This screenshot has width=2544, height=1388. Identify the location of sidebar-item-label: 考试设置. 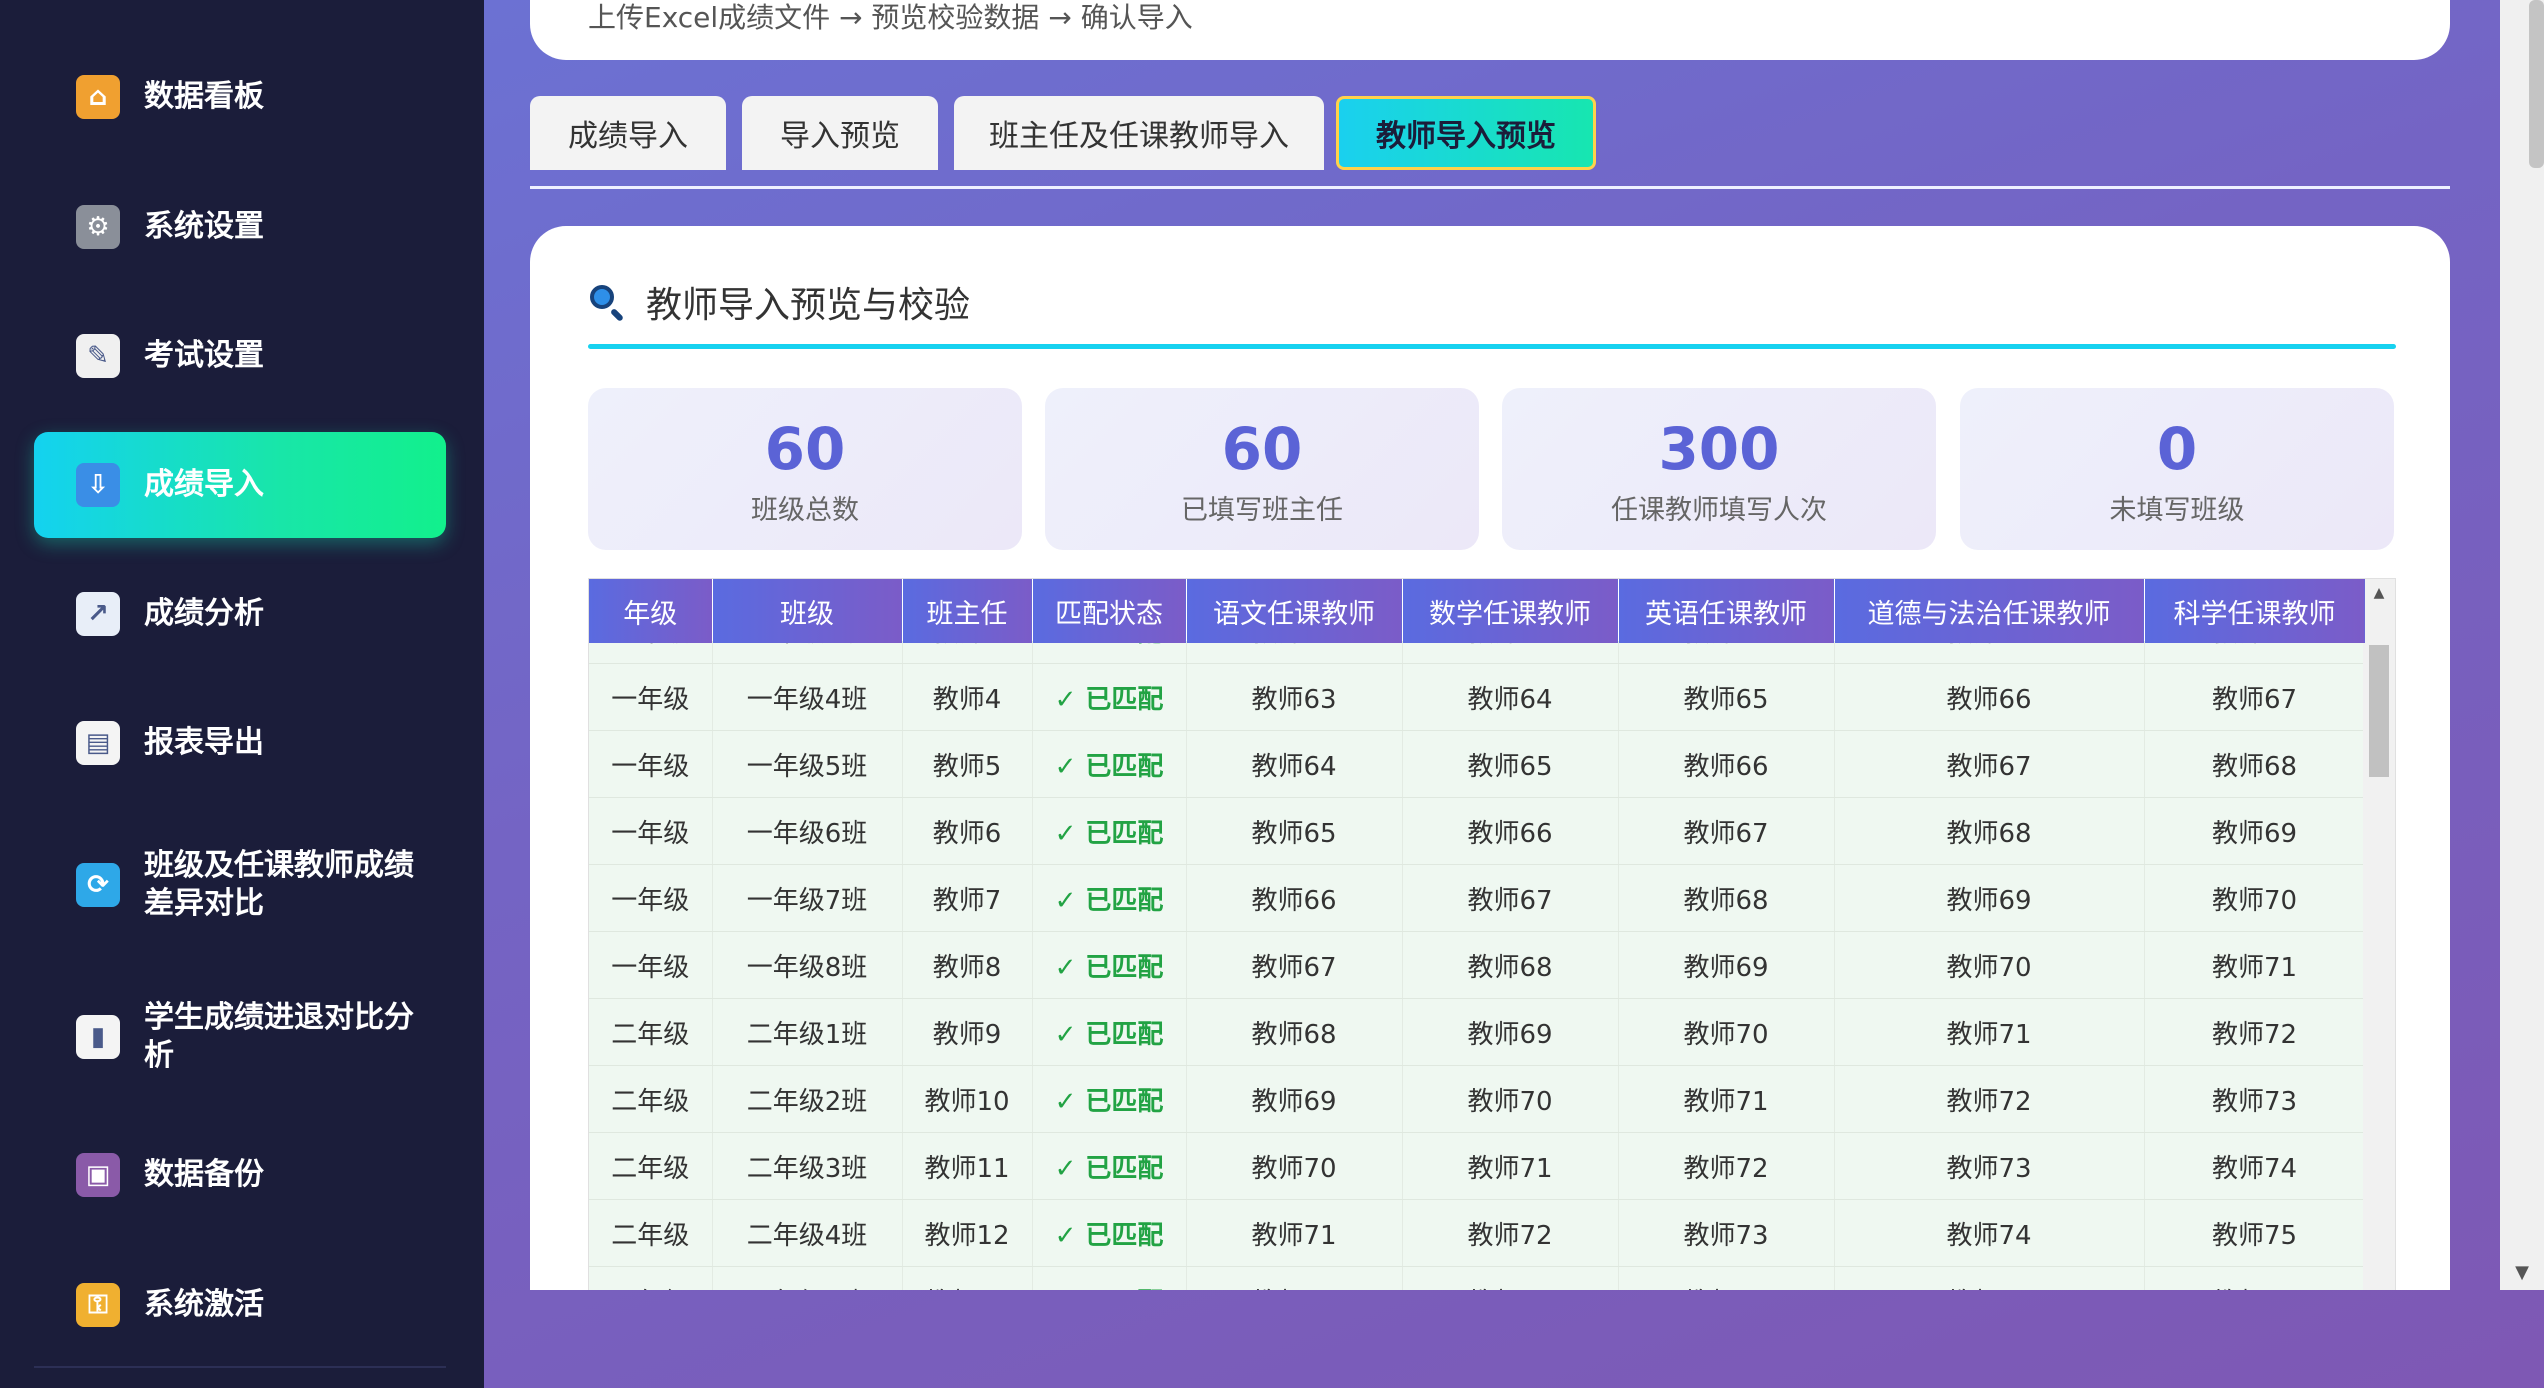
(204, 355).